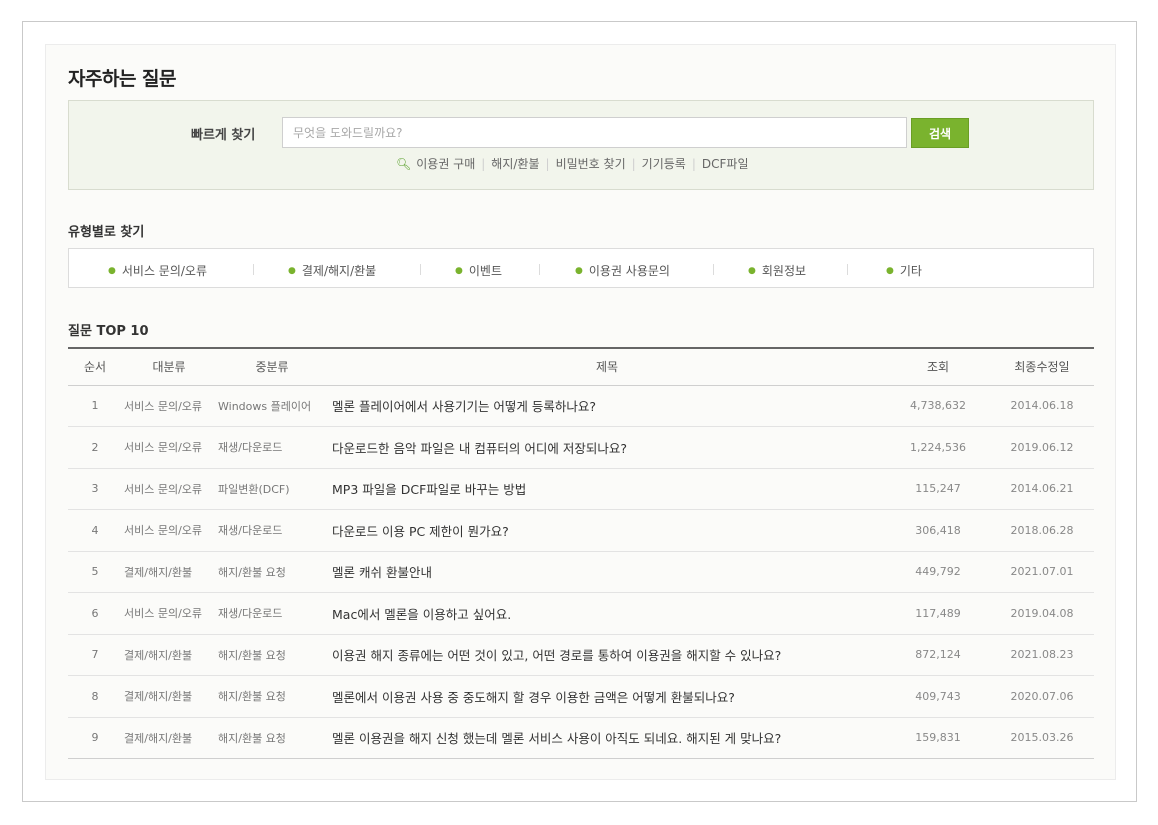 Image resolution: width=1158 pixels, height=825 pixels. I want to click on row-date: 2015.03.26, so click(1042, 738).